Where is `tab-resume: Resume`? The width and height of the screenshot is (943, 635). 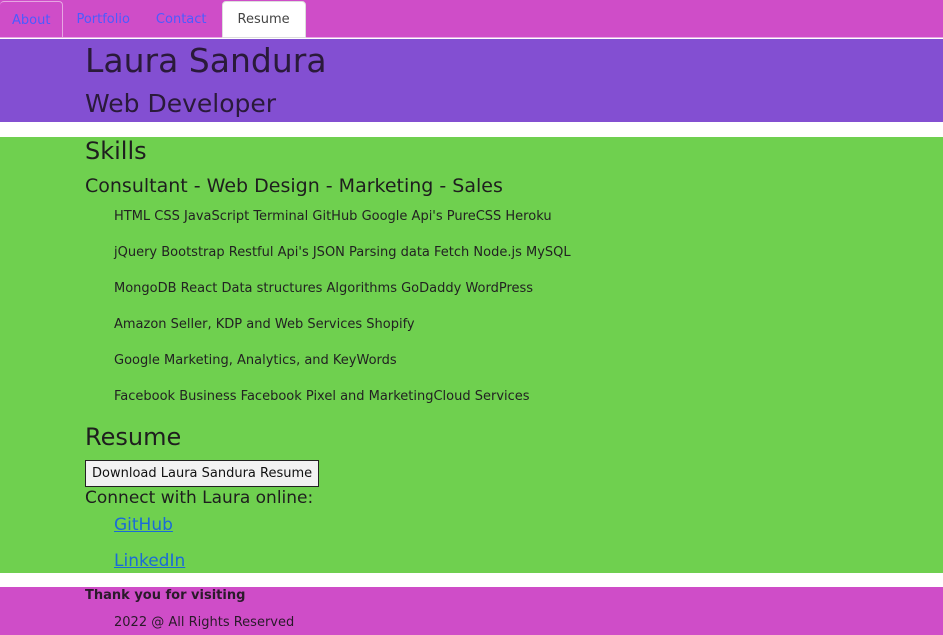
tab-resume: Resume is located at coordinates (263, 19).